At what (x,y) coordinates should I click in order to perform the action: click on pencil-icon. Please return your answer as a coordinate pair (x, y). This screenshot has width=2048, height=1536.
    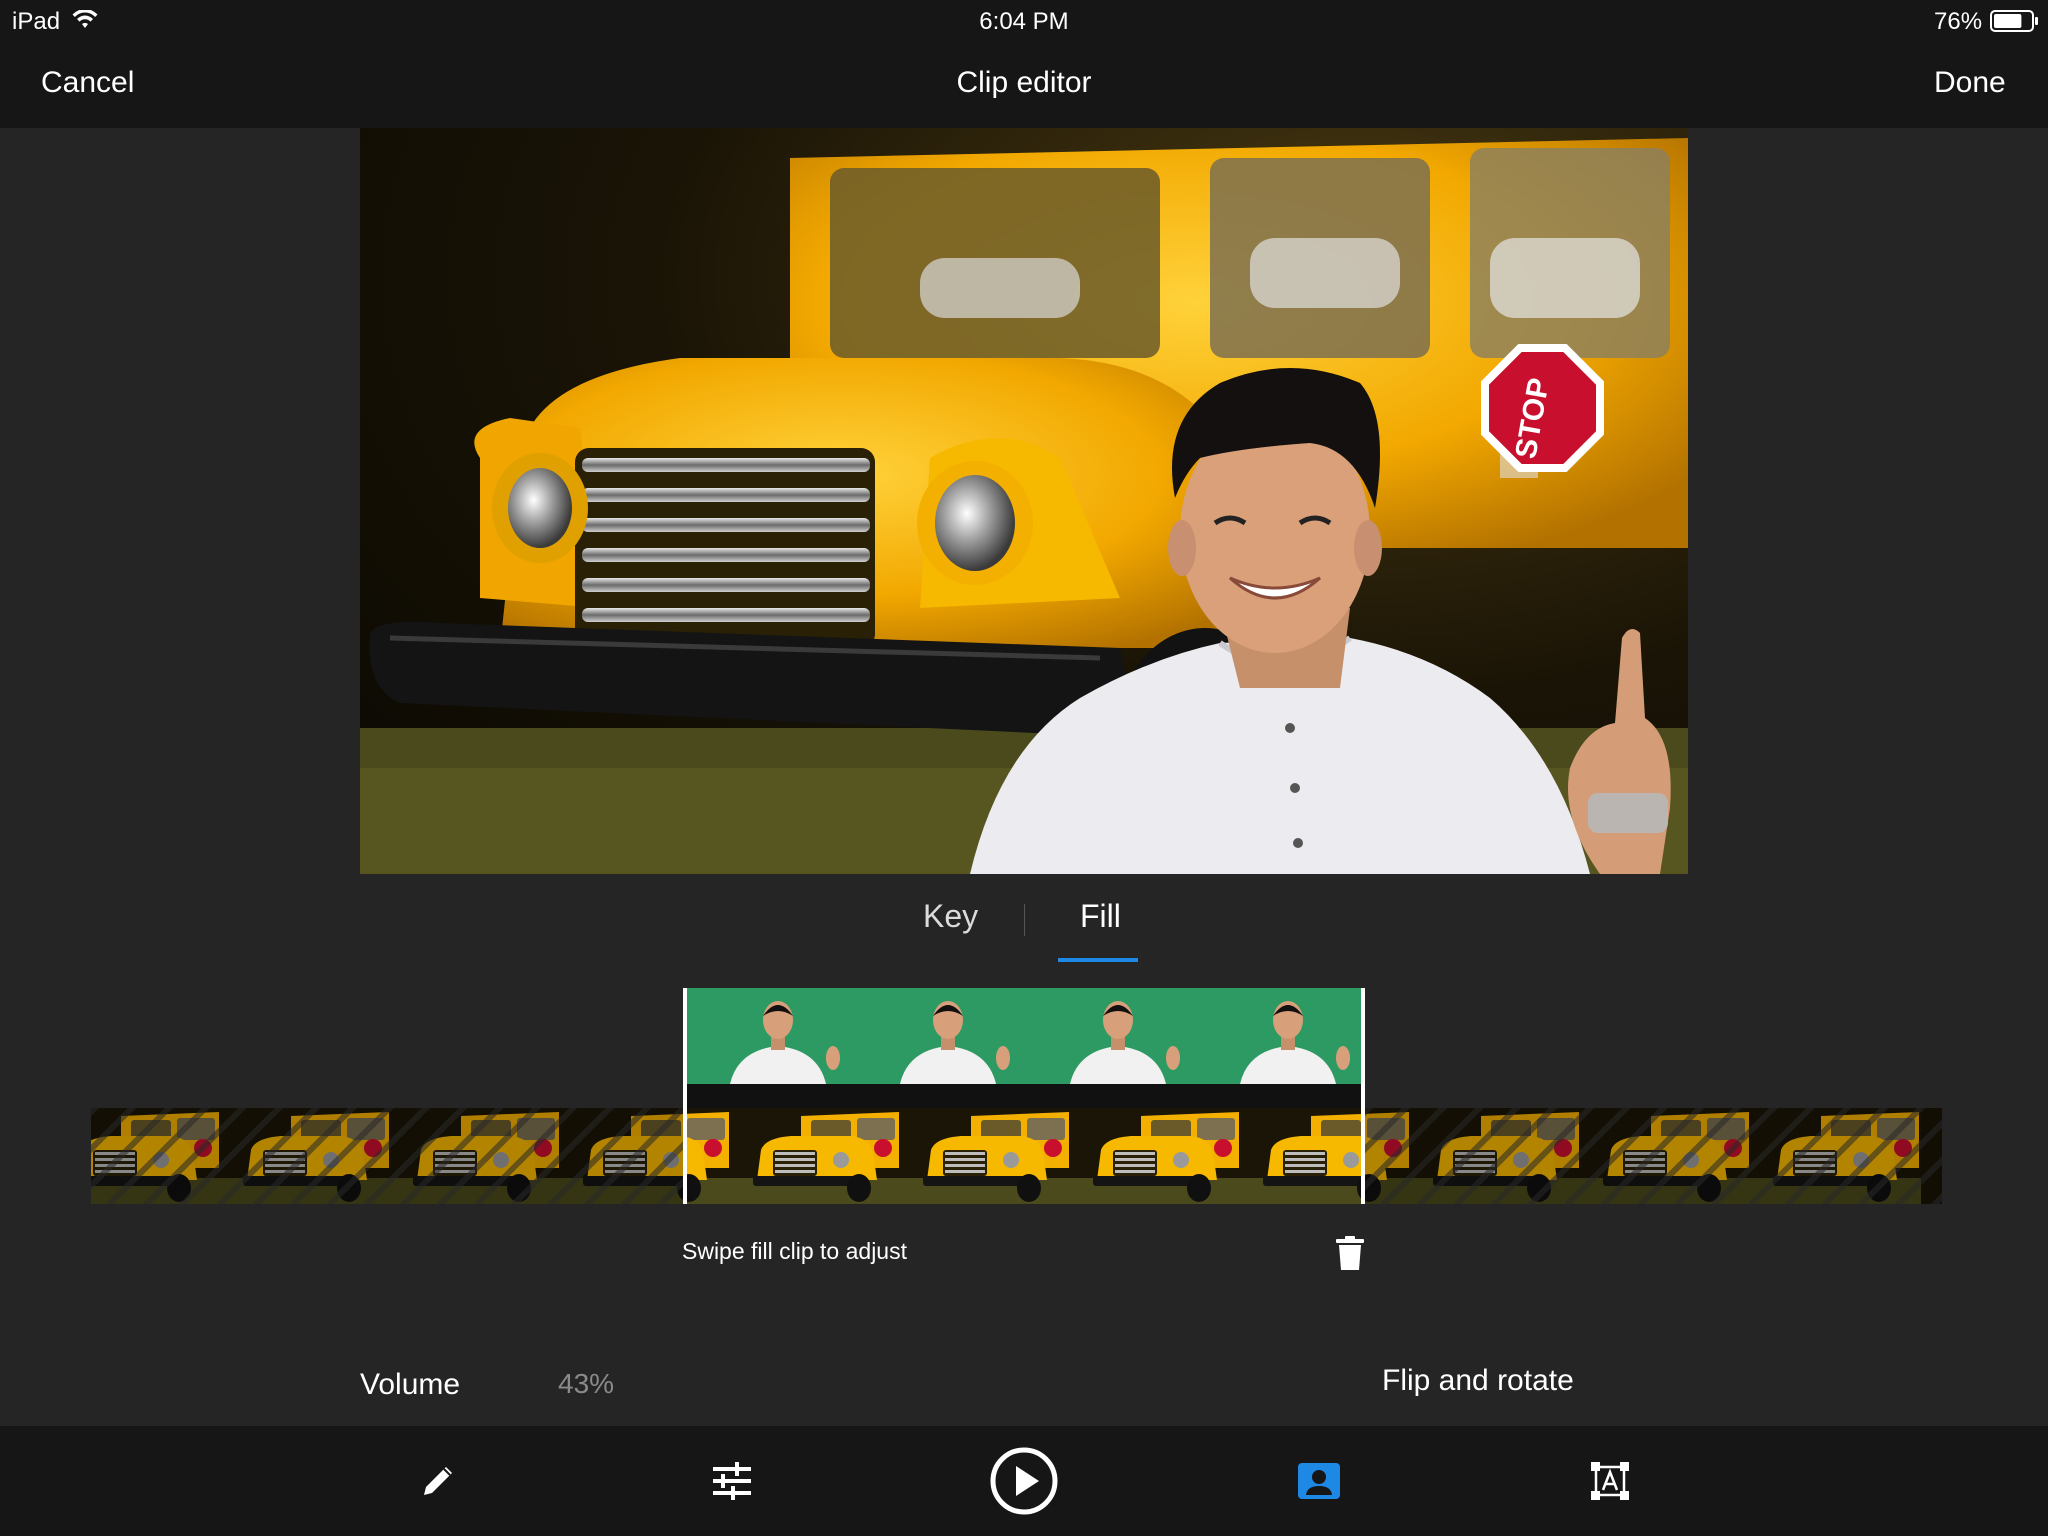
    Looking at the image, I should click on (438, 1481).